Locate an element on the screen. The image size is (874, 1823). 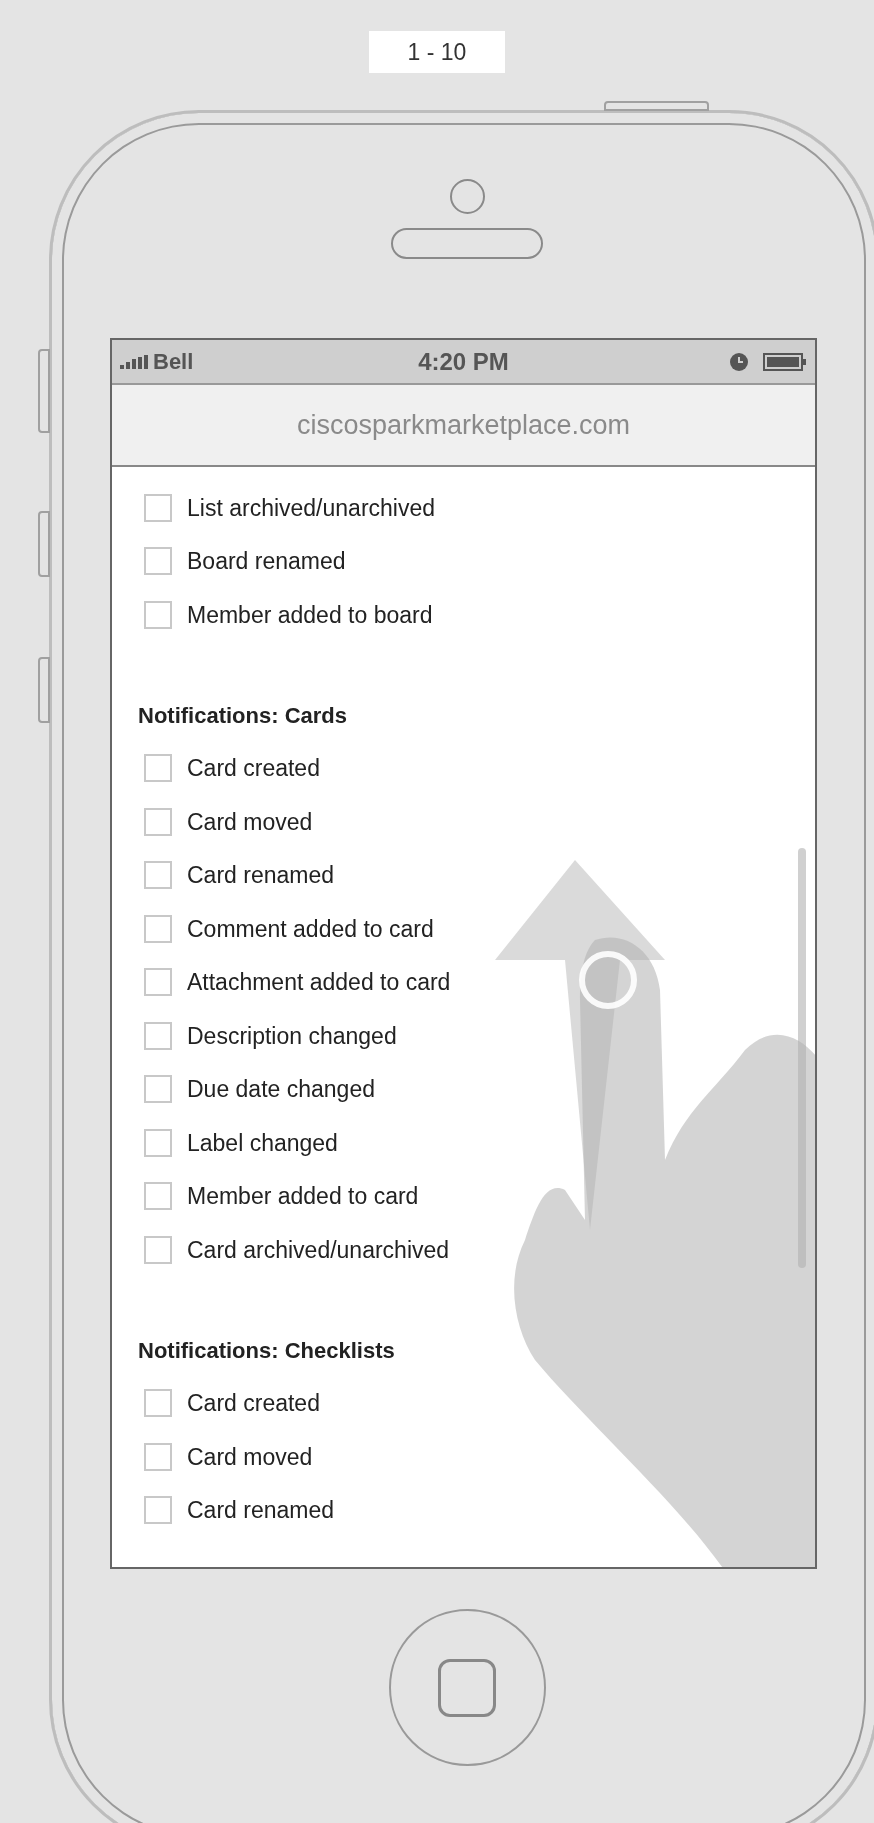
checkbox-label: Comment added to card is located at coordinates (310, 929).